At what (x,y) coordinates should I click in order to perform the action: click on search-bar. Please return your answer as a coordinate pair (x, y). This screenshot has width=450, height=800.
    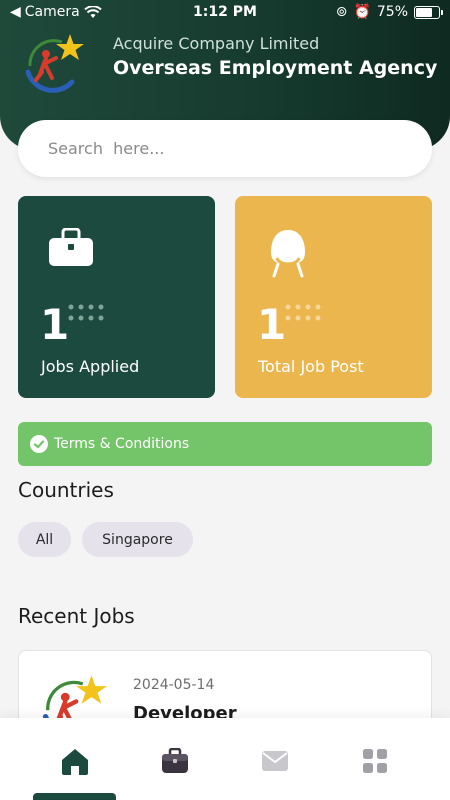
    Looking at the image, I should click on (225, 148).